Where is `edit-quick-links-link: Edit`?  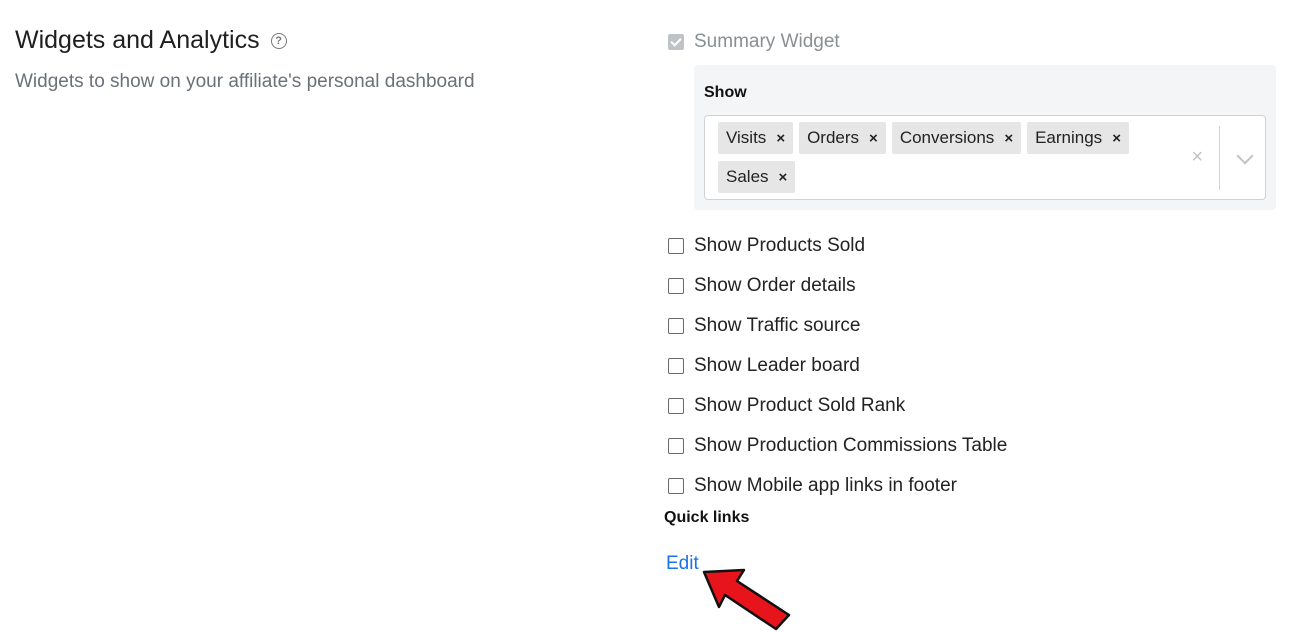 edit-quick-links-link: Edit is located at coordinates (682, 564).